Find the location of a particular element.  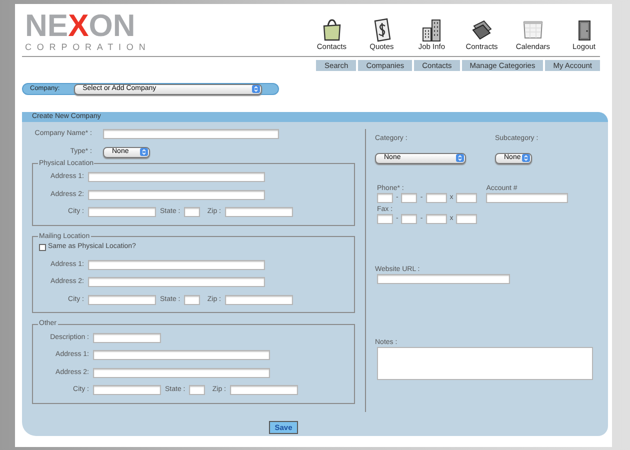

fax-prefix-field is located at coordinates (409, 219).